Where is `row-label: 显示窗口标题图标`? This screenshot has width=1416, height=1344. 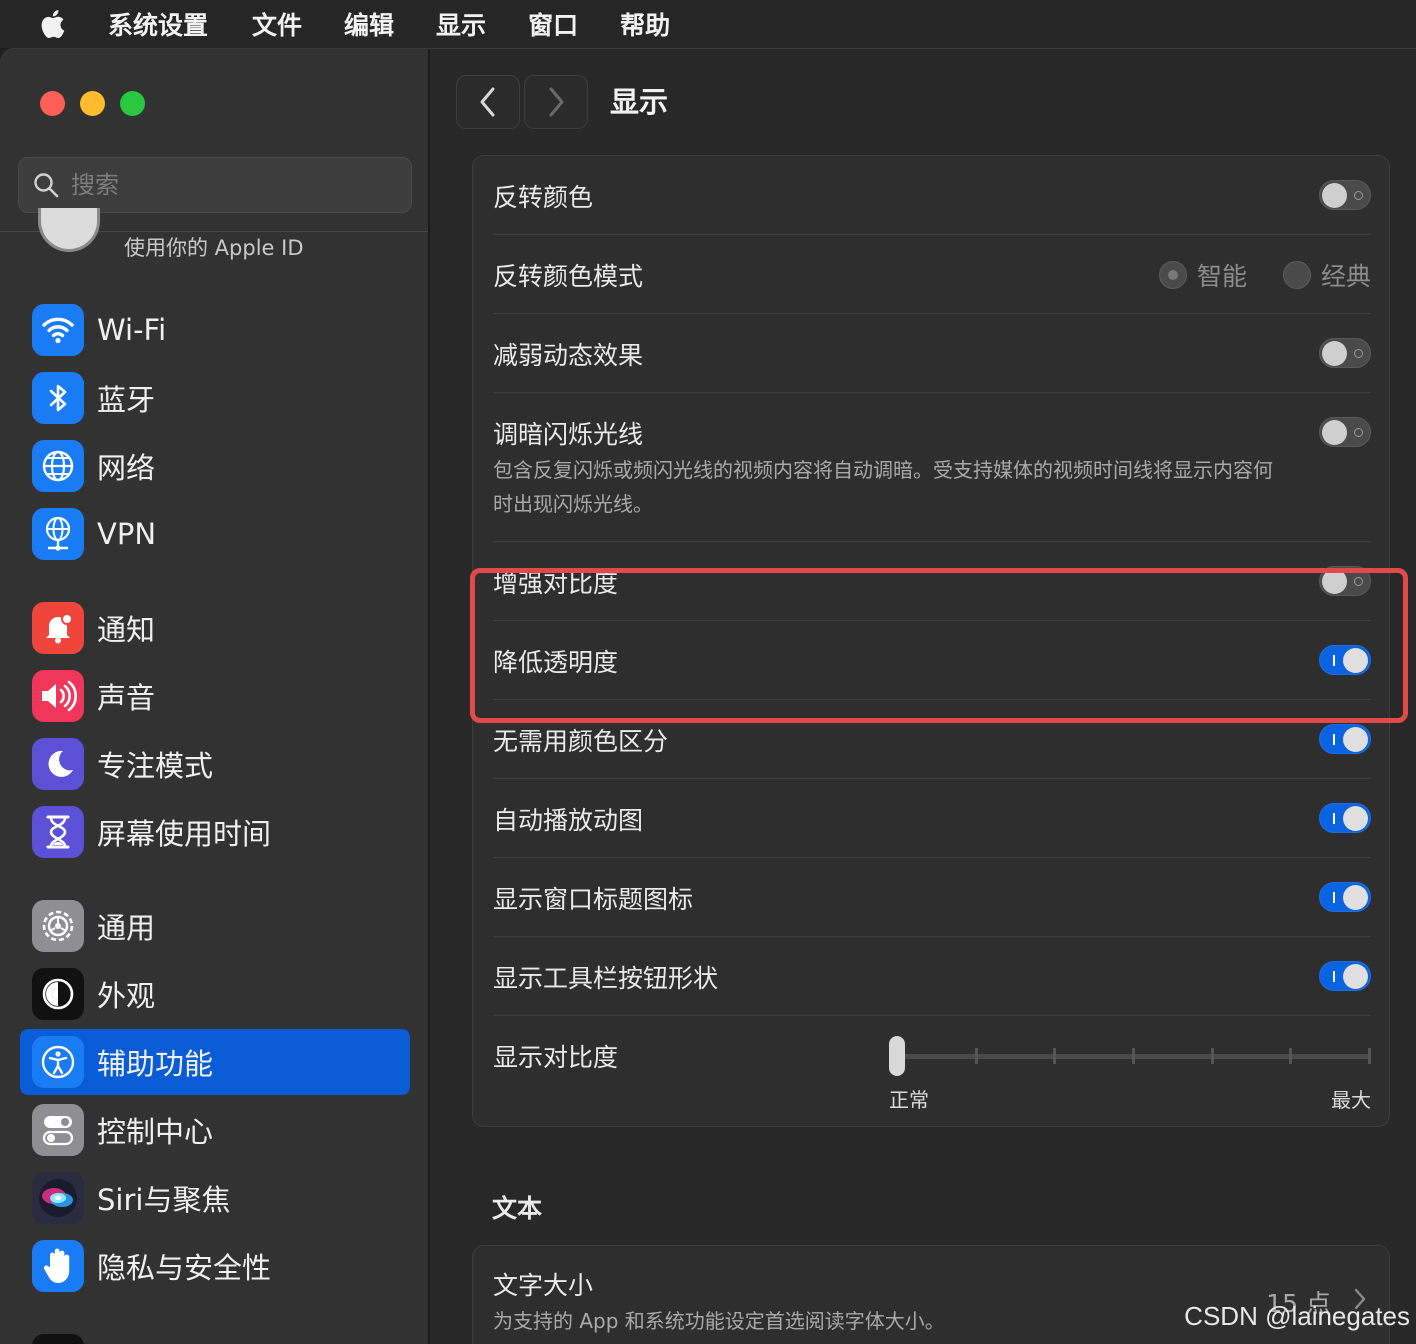
row-label: 显示窗口标题图标 is located at coordinates (593, 899).